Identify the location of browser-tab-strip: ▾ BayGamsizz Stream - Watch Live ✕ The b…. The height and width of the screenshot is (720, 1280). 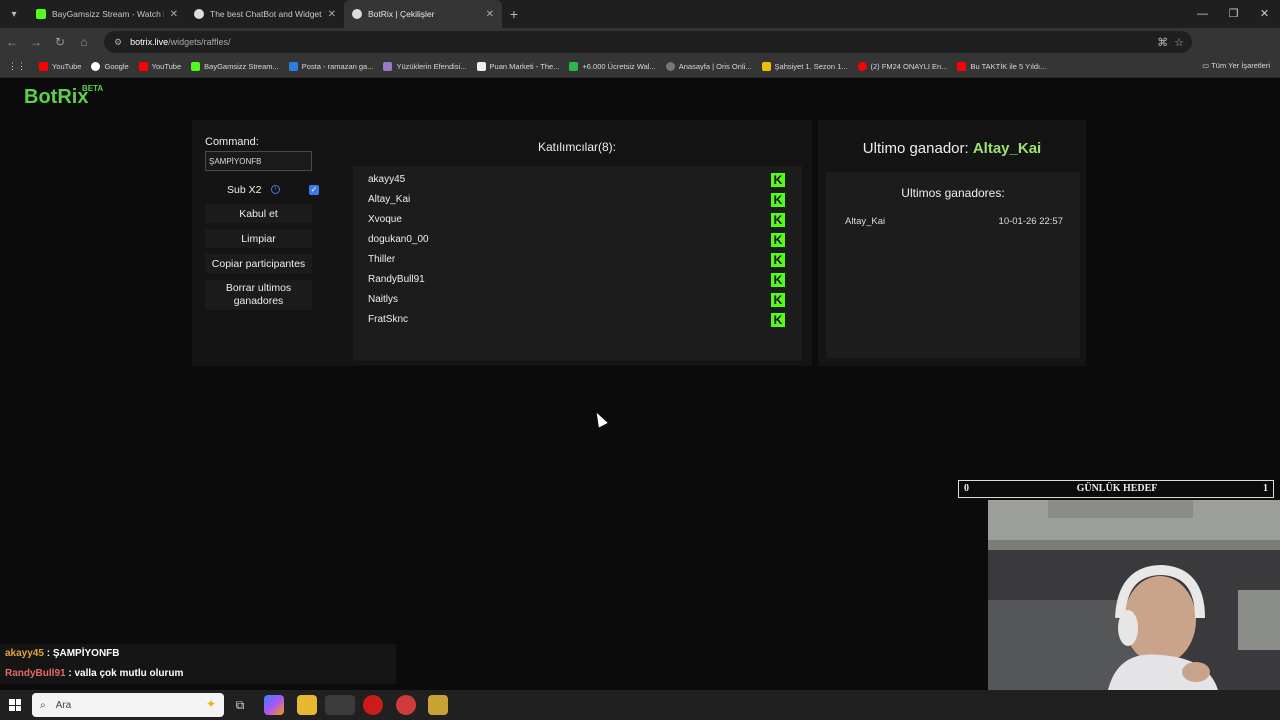
(640, 14).